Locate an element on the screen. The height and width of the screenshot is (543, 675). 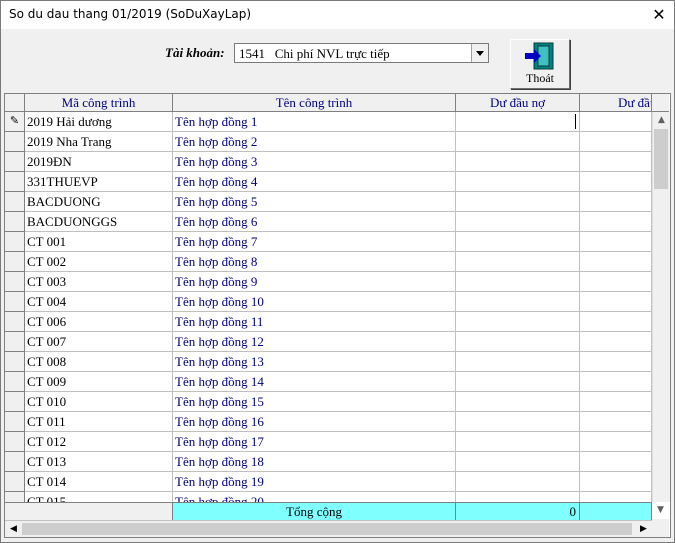
cell-name: Tên hợp đồng 3 is located at coordinates (314, 162).